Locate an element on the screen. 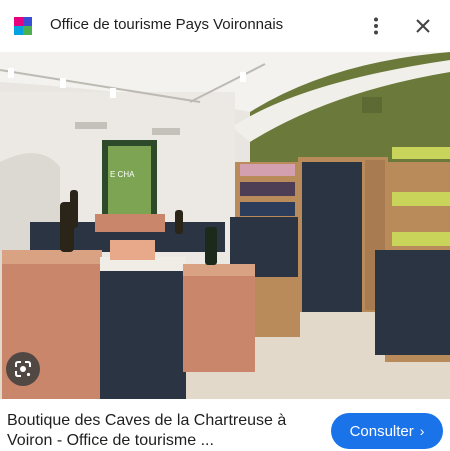 This screenshot has width=450, height=451. close-icon is located at coordinates (423, 26).